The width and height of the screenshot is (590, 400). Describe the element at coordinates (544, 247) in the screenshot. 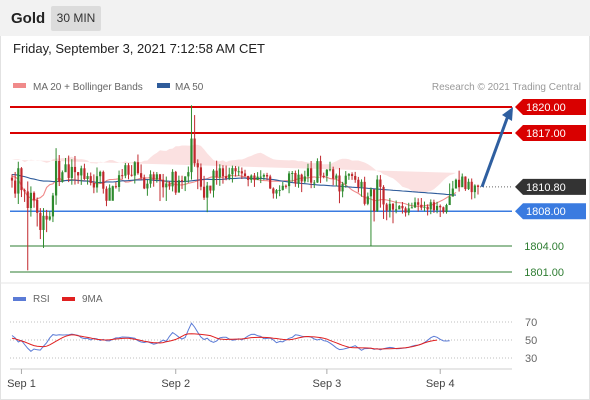

I see `level-label-1804.00: 1804.00` at that location.